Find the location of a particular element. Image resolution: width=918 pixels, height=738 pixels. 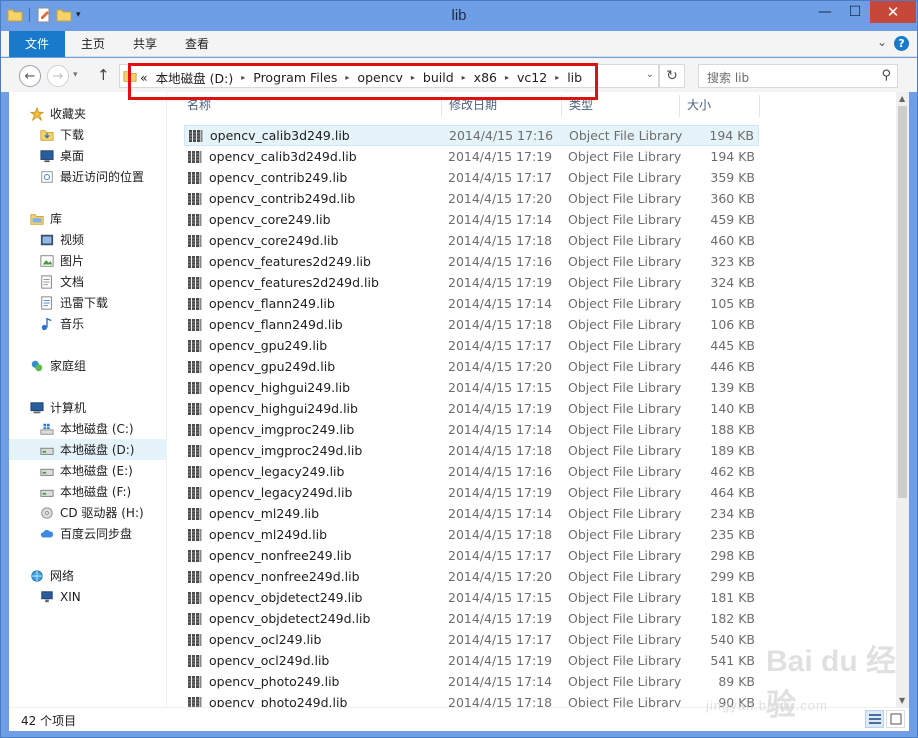

tab-file: 文件 is located at coordinates (37, 44).